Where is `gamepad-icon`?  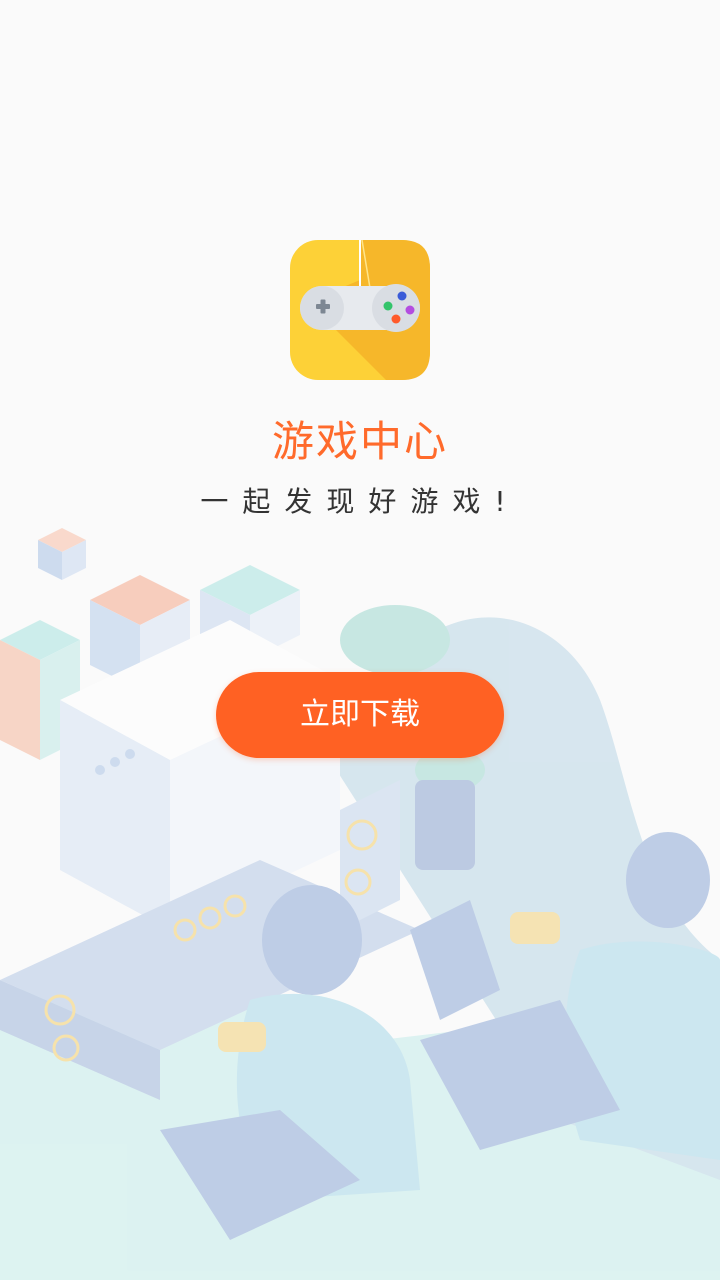
gamepad-icon is located at coordinates (360, 310).